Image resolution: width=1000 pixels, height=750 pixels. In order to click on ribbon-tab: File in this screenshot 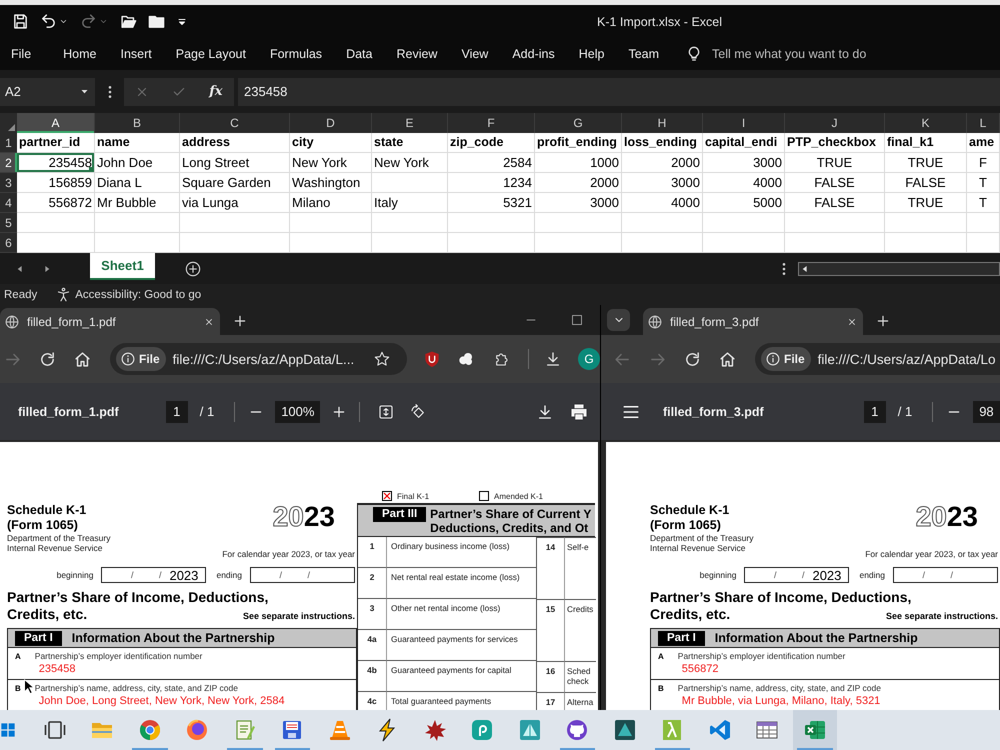, I will do `click(21, 54)`.